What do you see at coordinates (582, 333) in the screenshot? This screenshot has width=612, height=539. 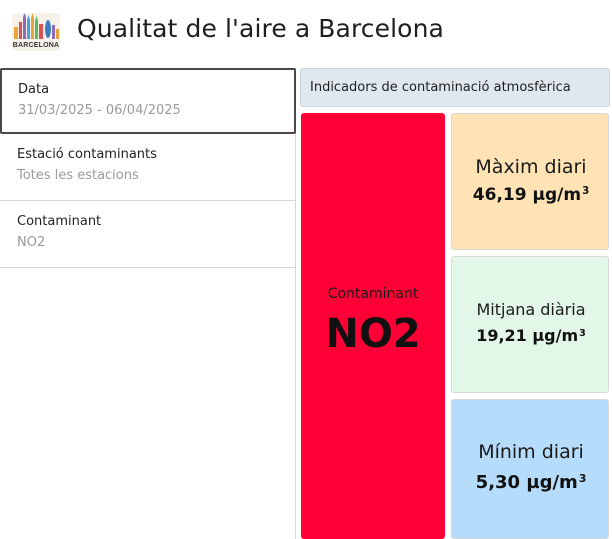 I see `avg-daily-unit-exponent: 3` at bounding box center [582, 333].